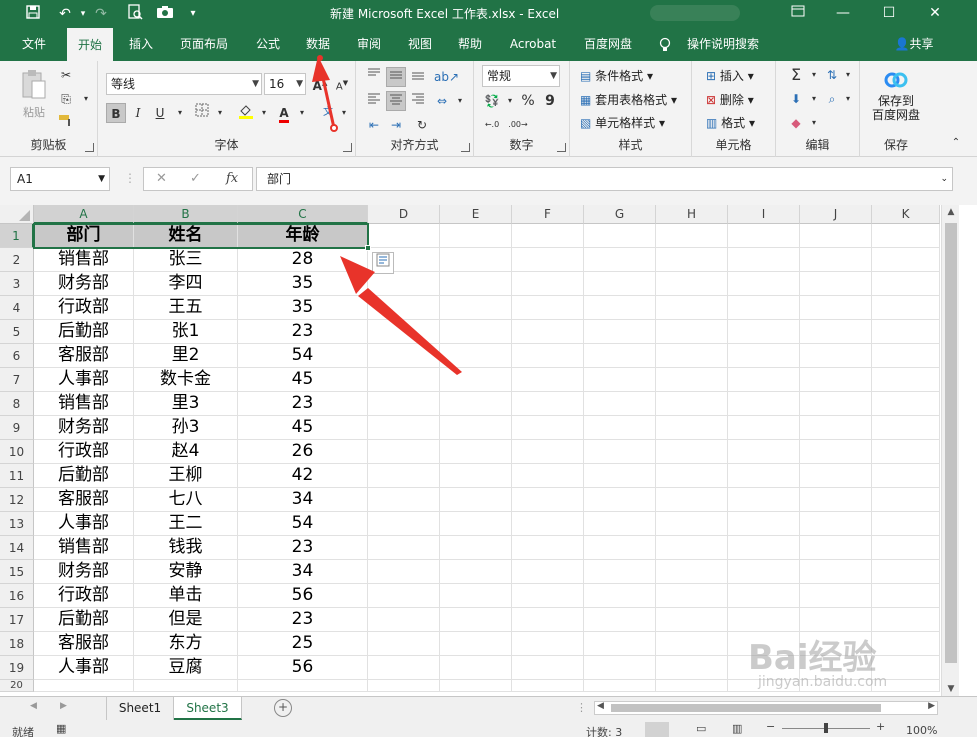 The image size is (977, 737). I want to click on save-to-baidu-button: 保存到 百度网盘, so click(896, 95).